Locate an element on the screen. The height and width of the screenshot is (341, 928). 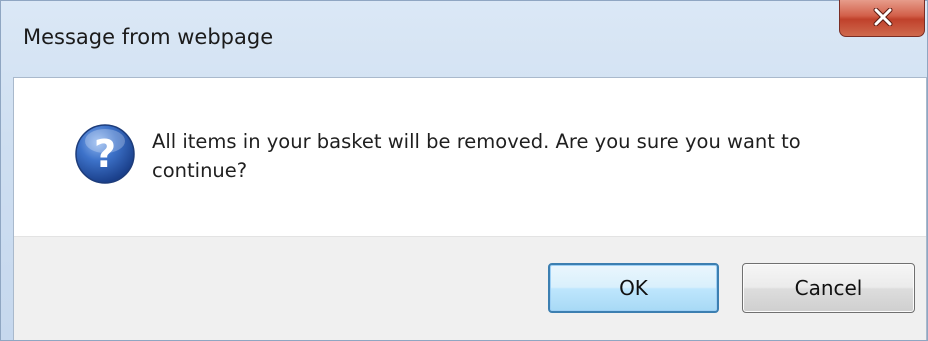
dialog-title: Message from webpage is located at coordinates (148, 37).